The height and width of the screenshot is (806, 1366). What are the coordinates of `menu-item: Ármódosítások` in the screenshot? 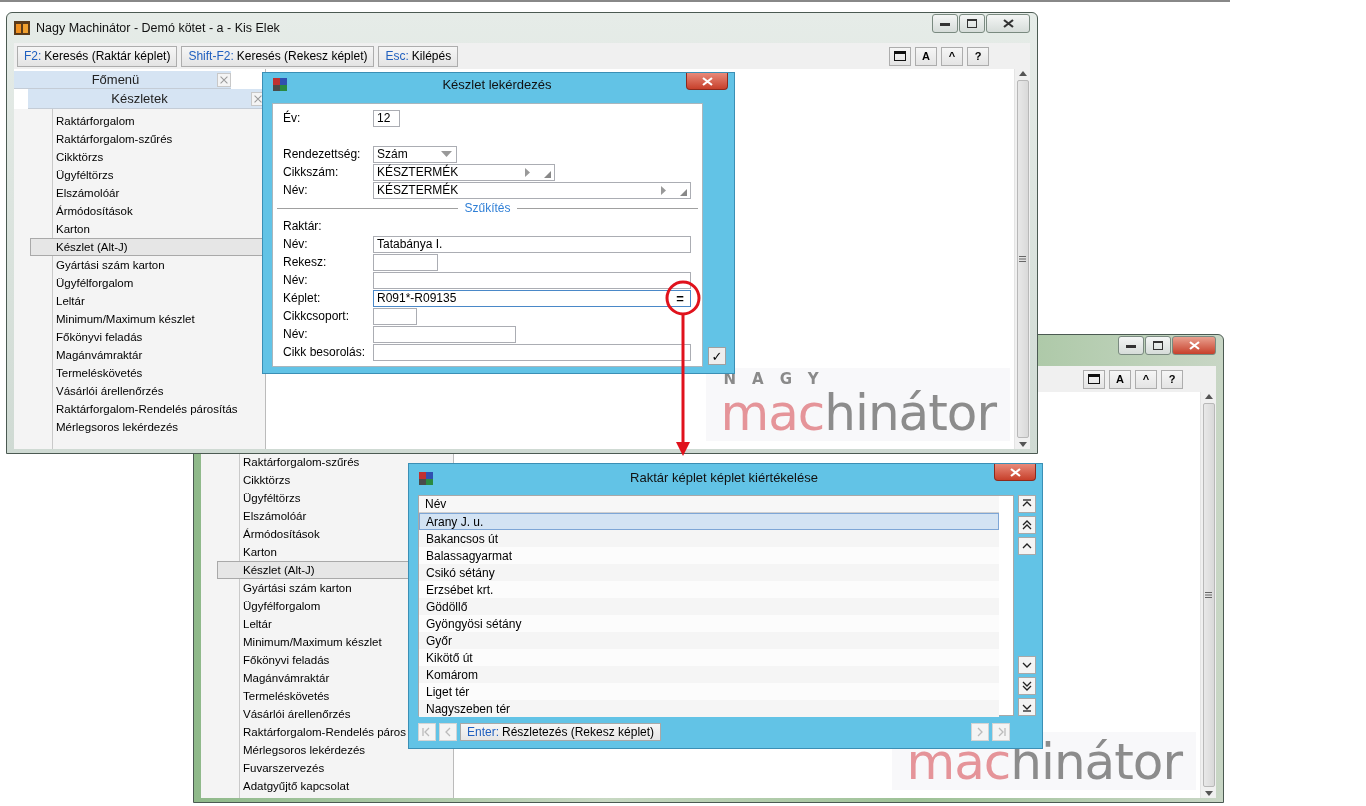 It's located at (147, 211).